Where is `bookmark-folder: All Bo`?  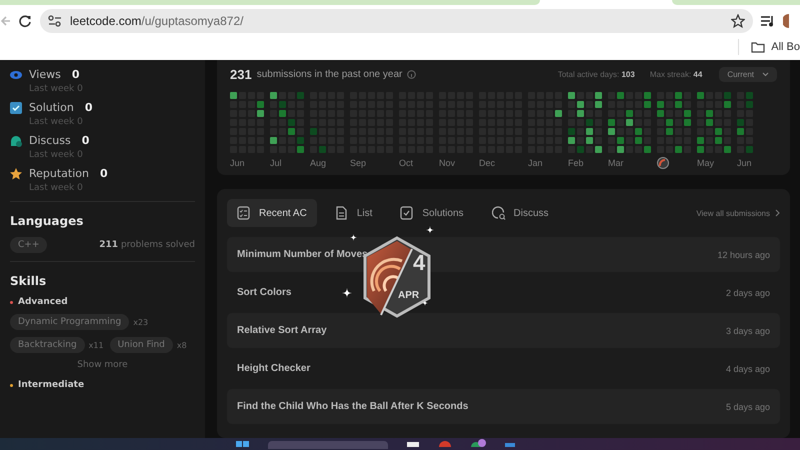 bookmark-folder: All Bo is located at coordinates (785, 47).